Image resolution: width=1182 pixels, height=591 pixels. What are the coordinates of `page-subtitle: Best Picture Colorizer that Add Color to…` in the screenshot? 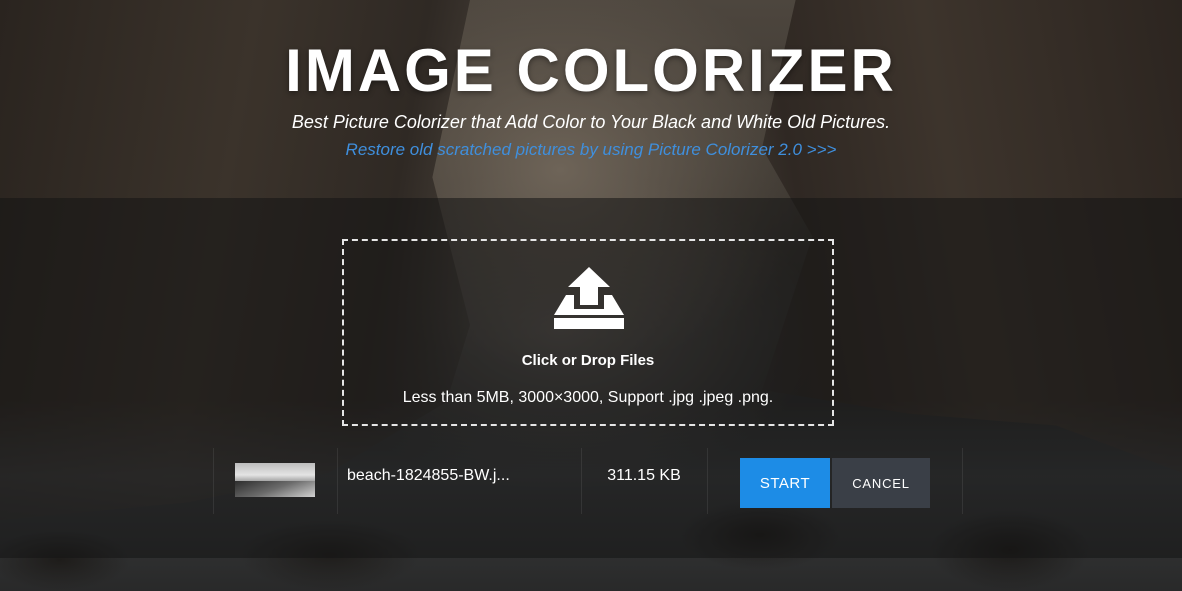 It's located at (591, 122).